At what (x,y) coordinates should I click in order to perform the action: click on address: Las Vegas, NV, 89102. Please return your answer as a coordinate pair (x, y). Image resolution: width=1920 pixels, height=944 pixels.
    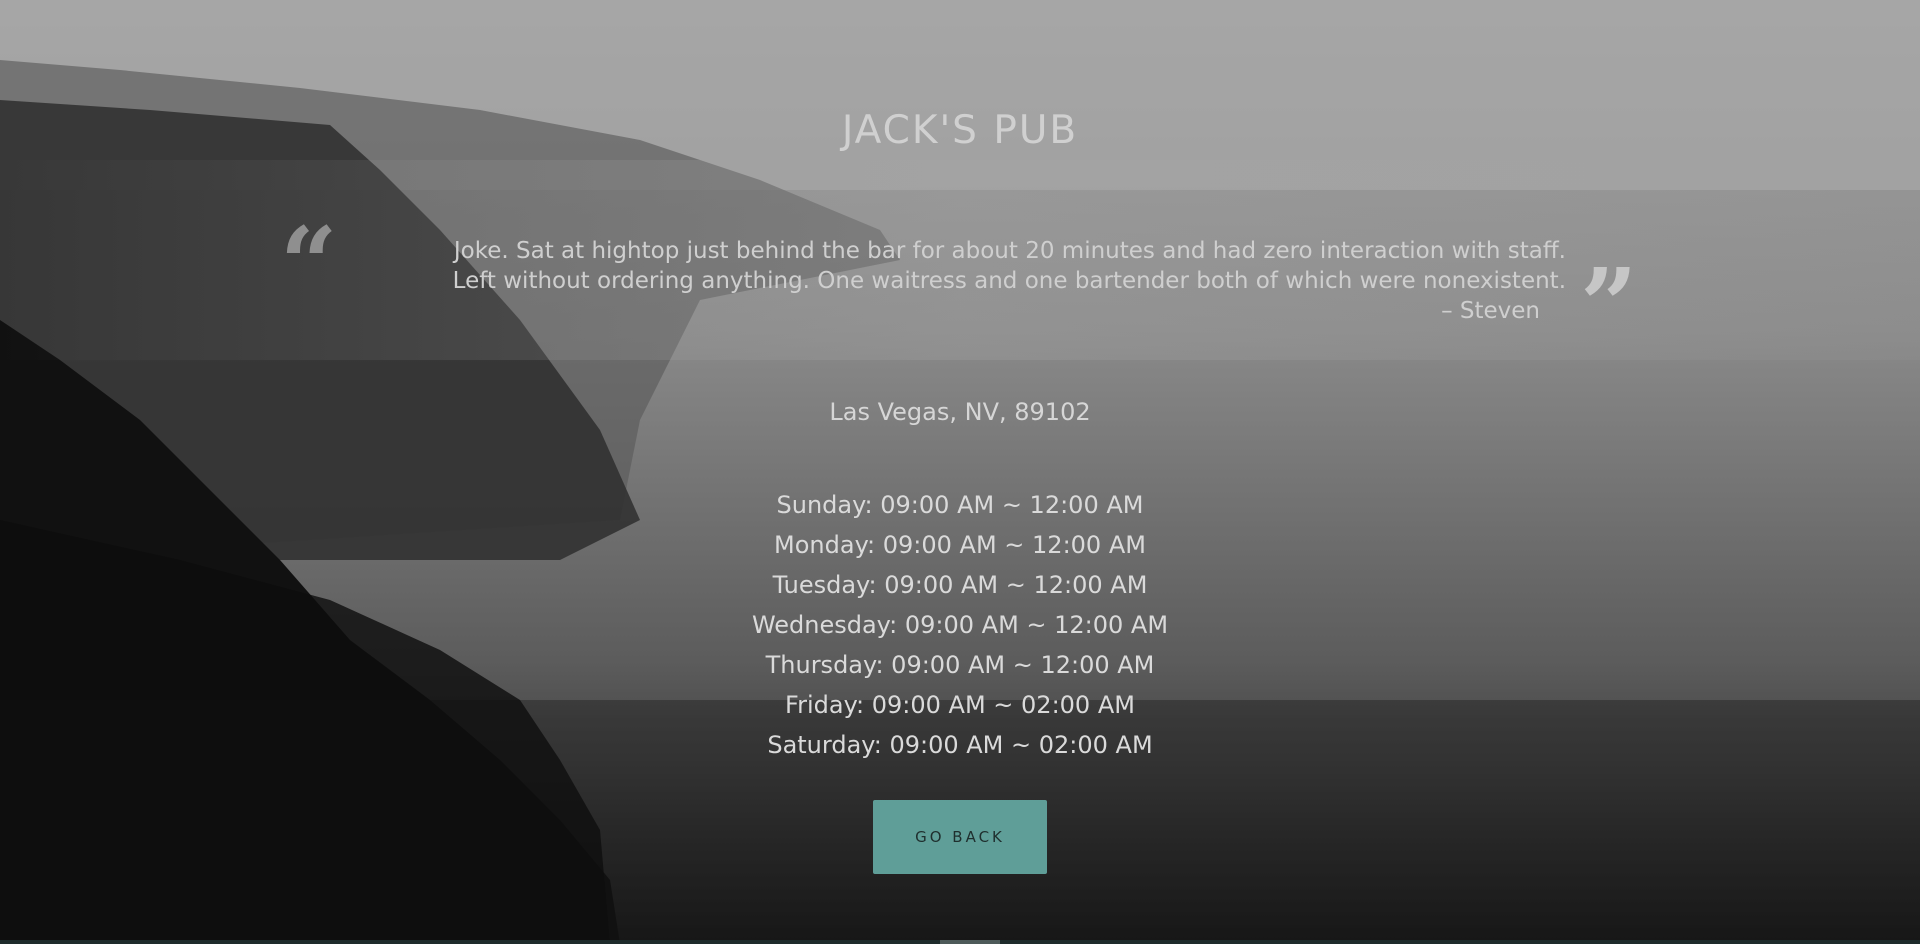
    Looking at the image, I should click on (960, 412).